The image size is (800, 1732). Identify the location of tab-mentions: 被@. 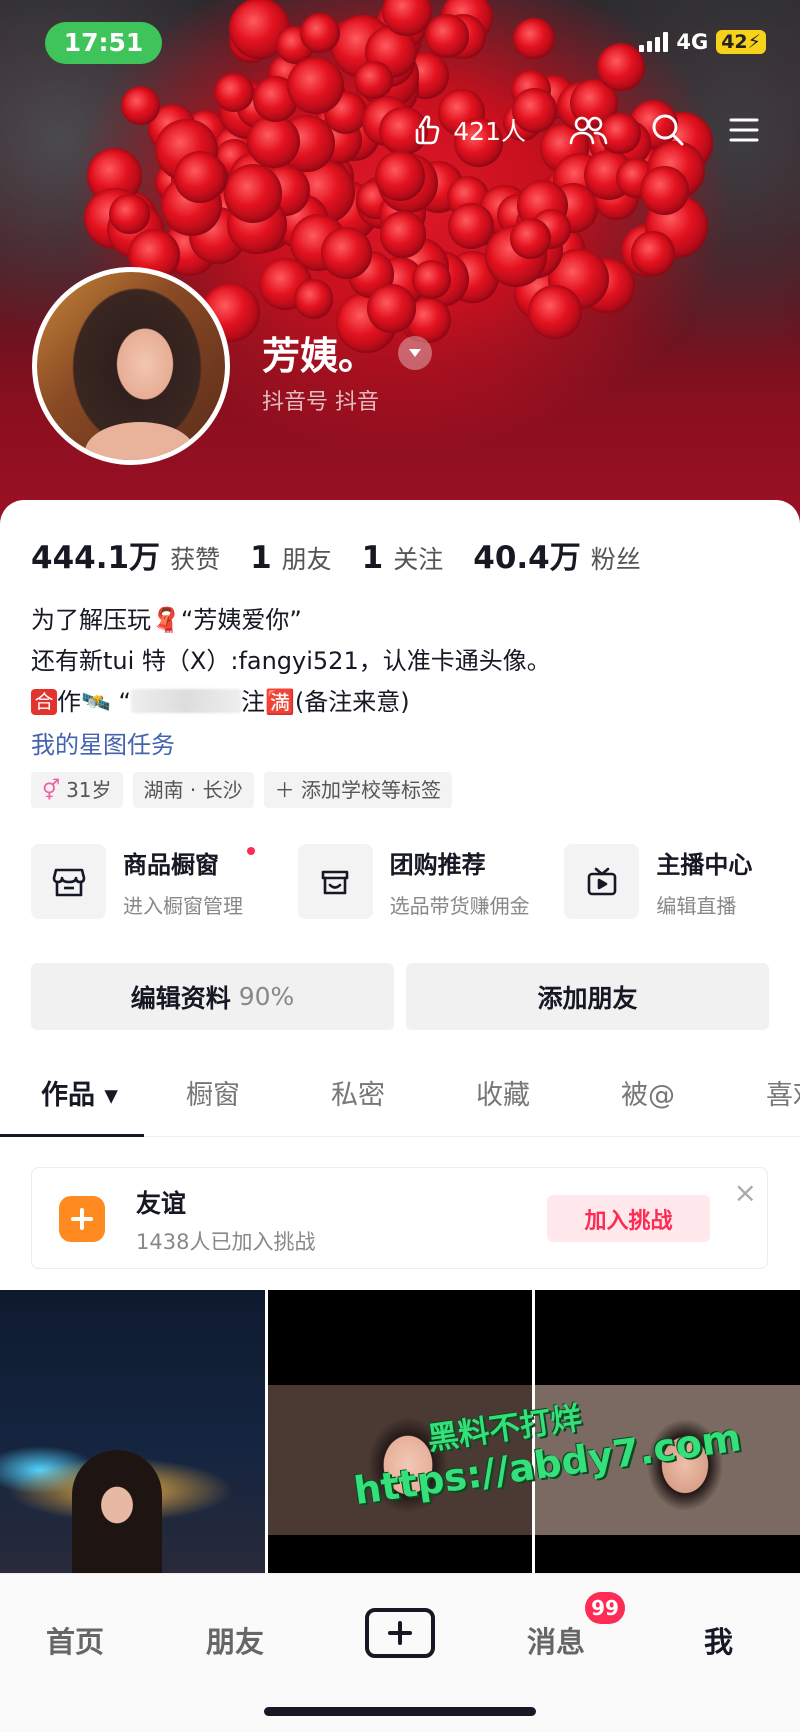
(648, 1092).